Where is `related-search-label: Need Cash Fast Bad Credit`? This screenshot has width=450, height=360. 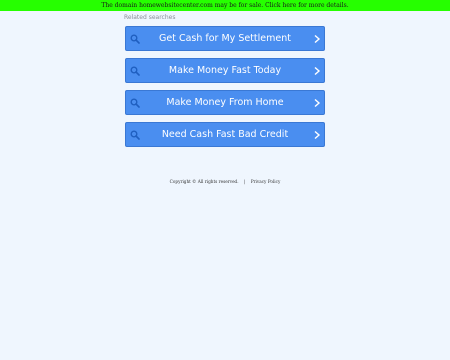
related-search-label: Need Cash Fast Bad Credit is located at coordinates (225, 134).